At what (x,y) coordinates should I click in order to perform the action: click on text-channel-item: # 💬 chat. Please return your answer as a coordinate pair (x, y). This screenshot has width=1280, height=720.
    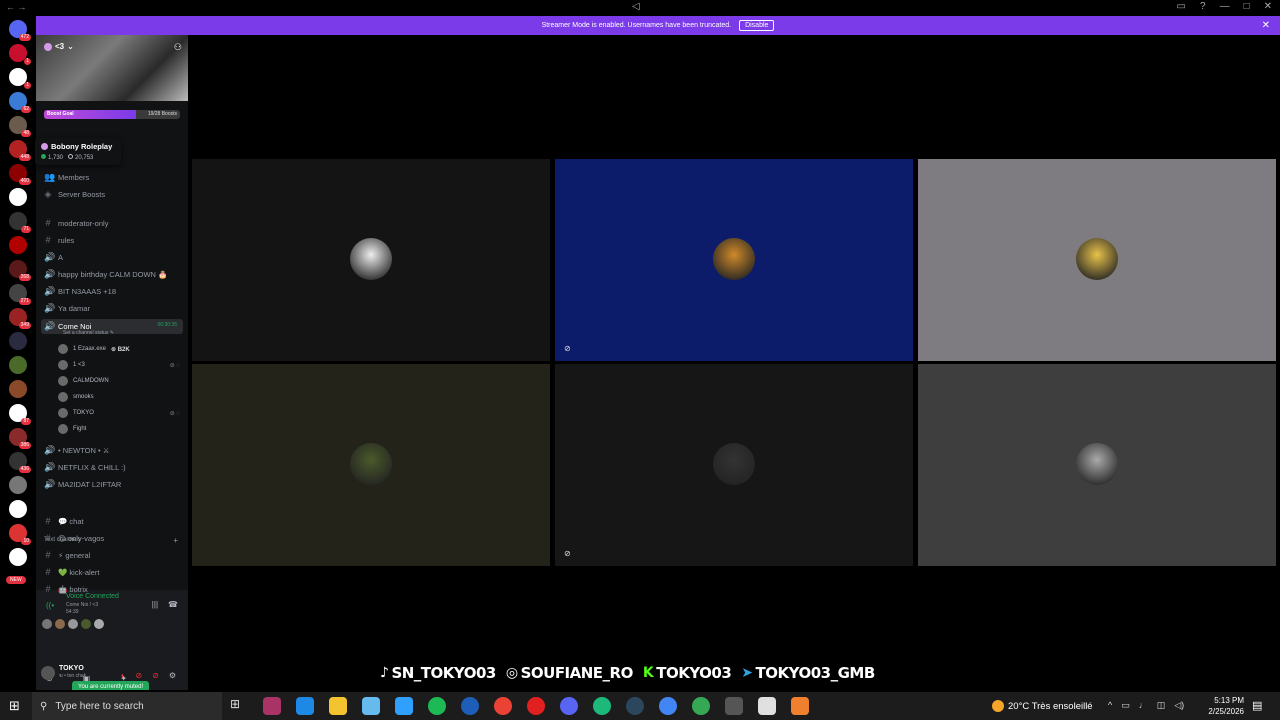
    Looking at the image, I should click on (63, 521).